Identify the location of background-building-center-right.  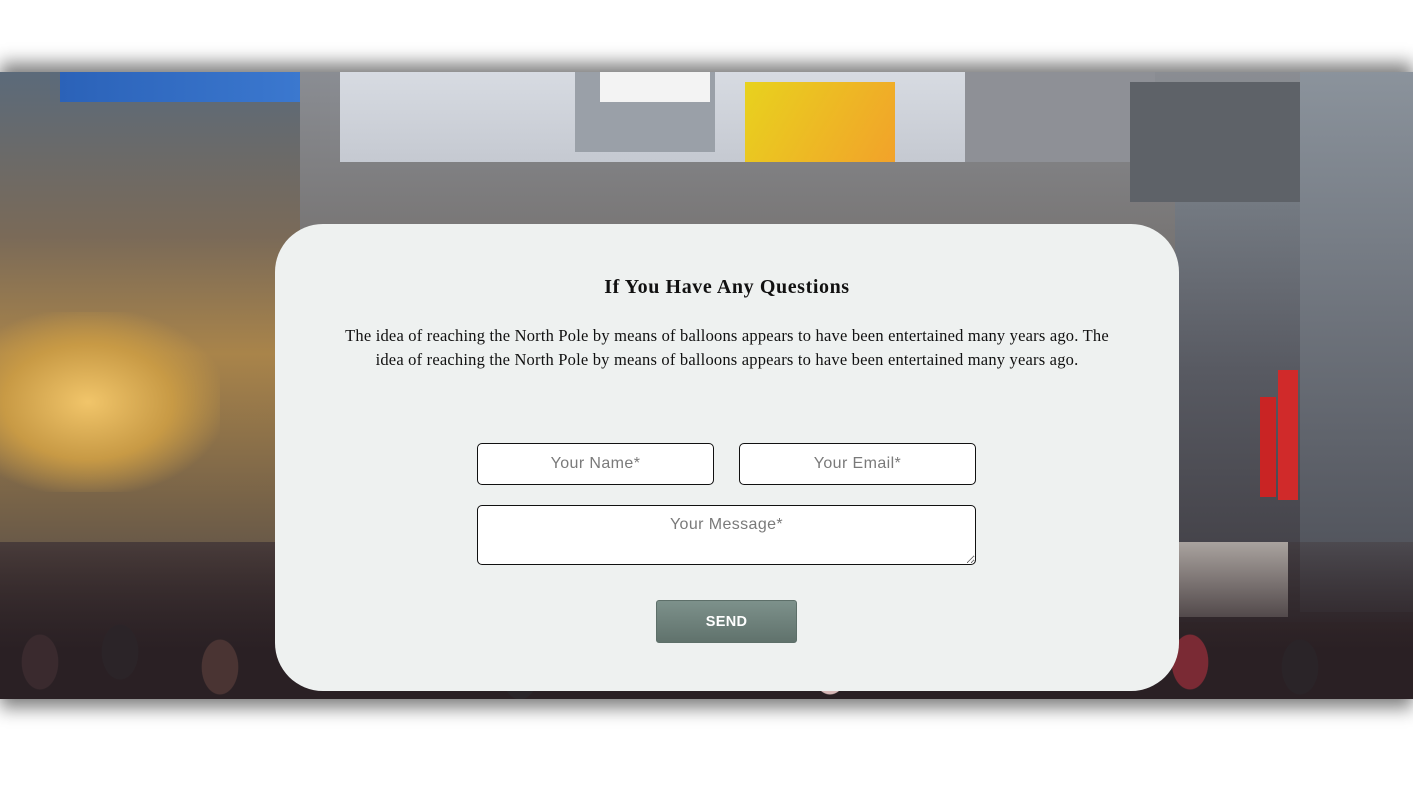
(1060, 117).